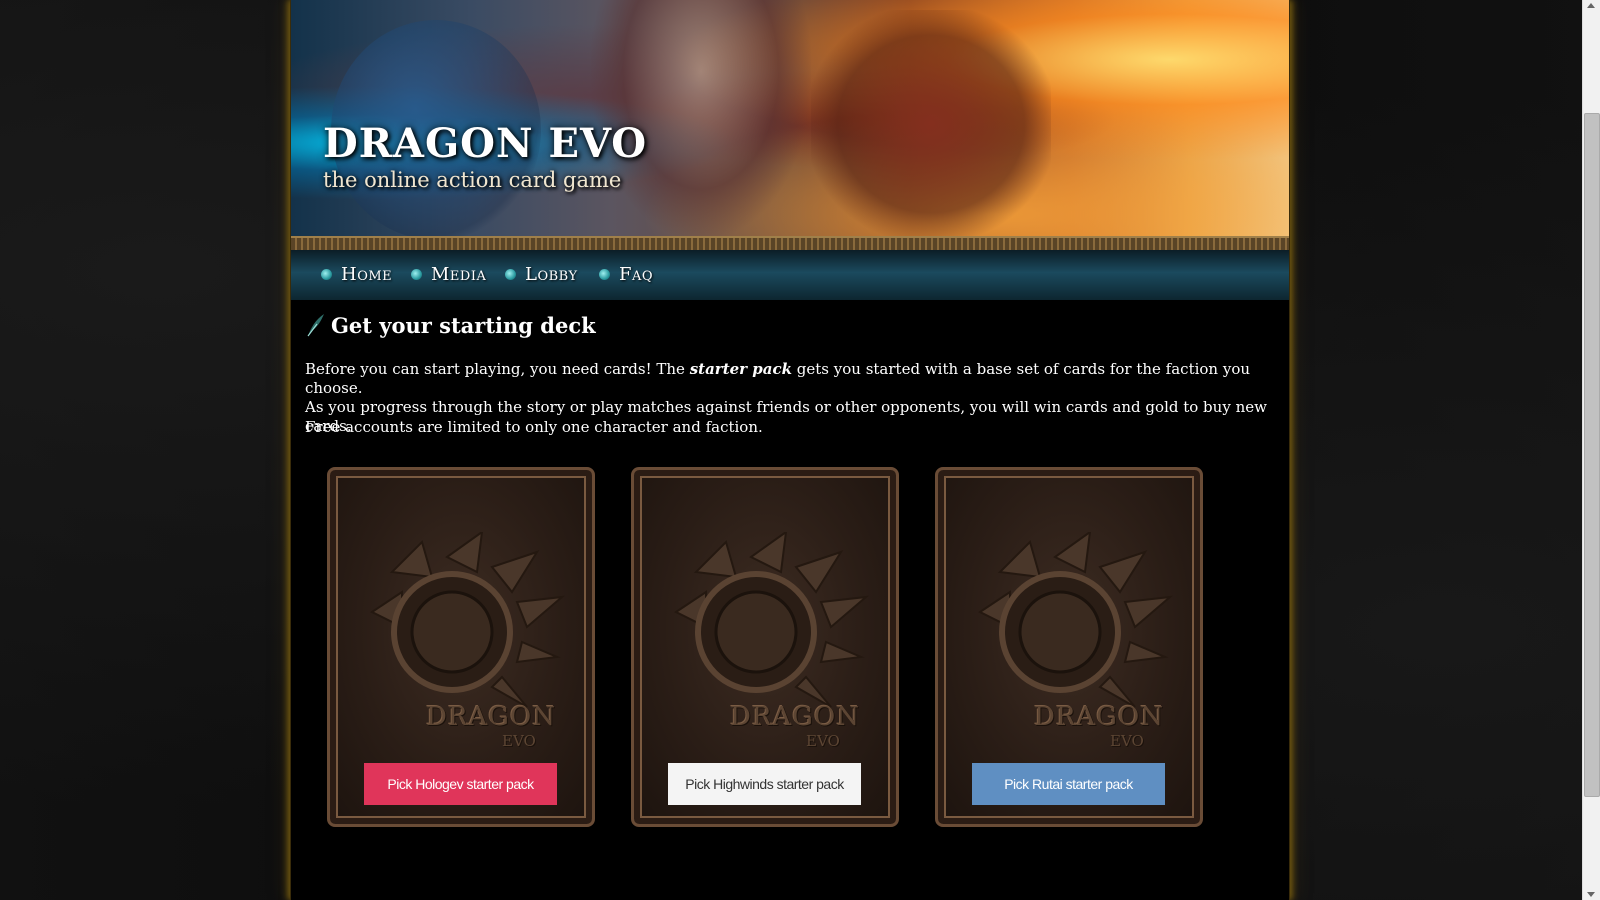  I want to click on banner-art-archer, so click(701, 119).